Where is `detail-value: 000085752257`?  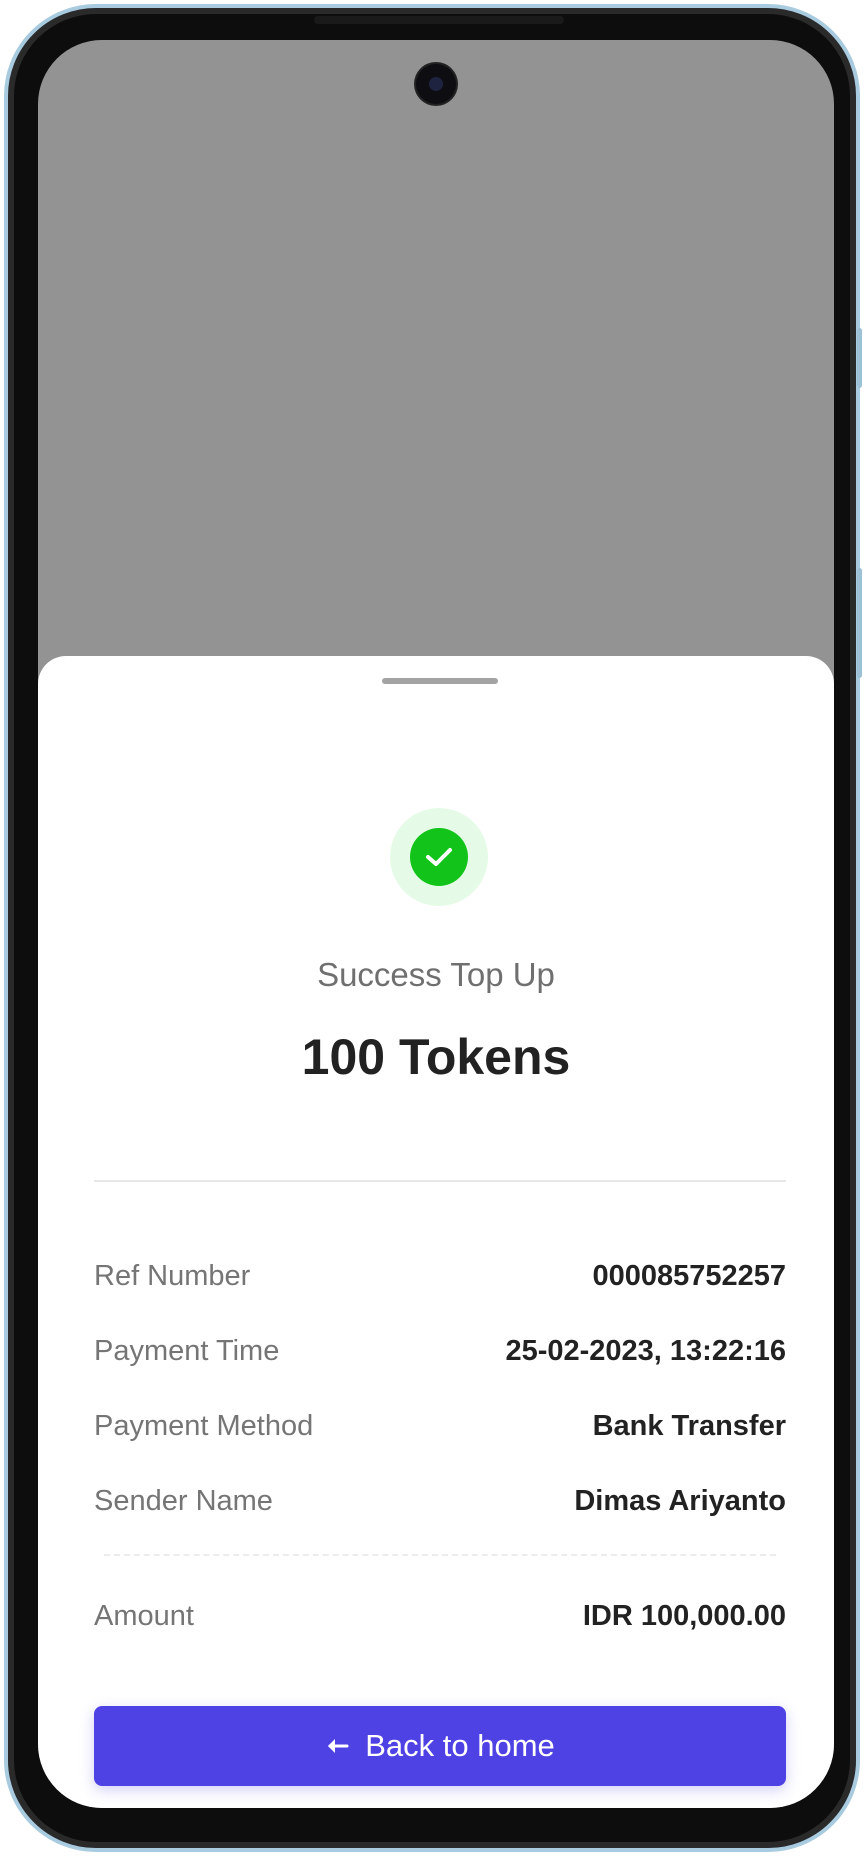 detail-value: 000085752257 is located at coordinates (689, 1275).